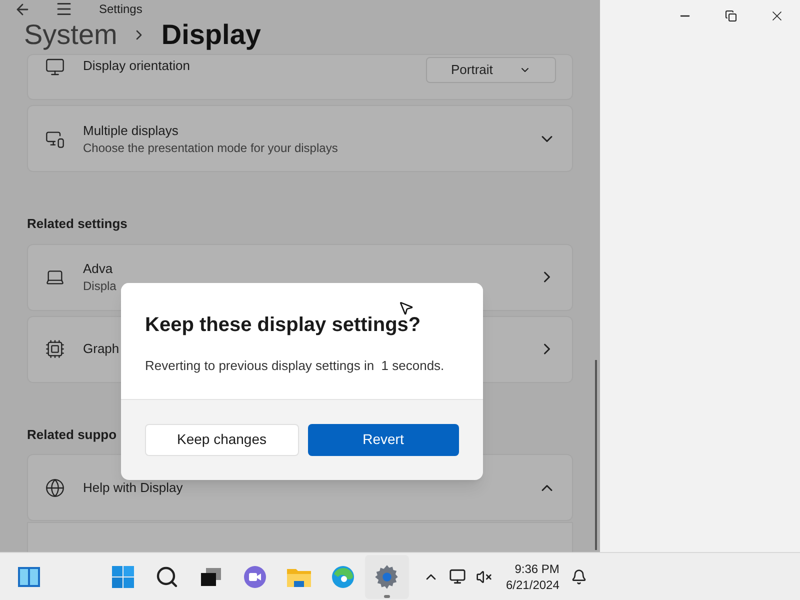 This screenshot has width=800, height=600. What do you see at coordinates (533, 584) in the screenshot?
I see `clock-date: 6/21/2024` at bounding box center [533, 584].